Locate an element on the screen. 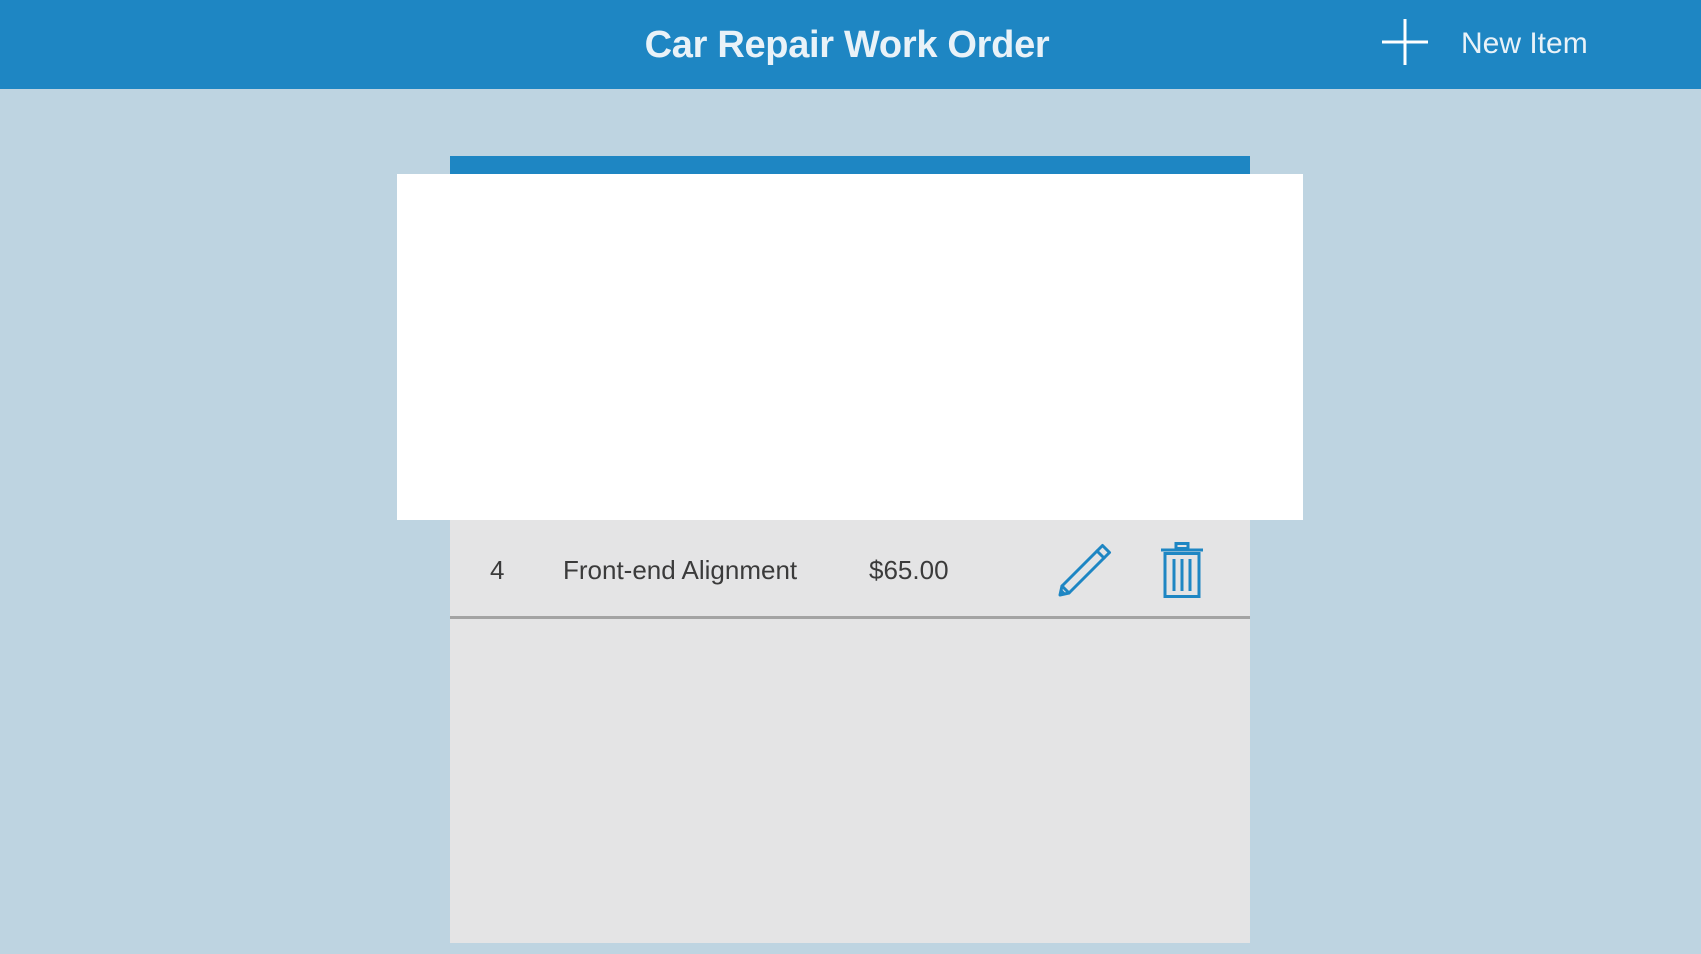  new-item-label: New Item is located at coordinates (1524, 43).